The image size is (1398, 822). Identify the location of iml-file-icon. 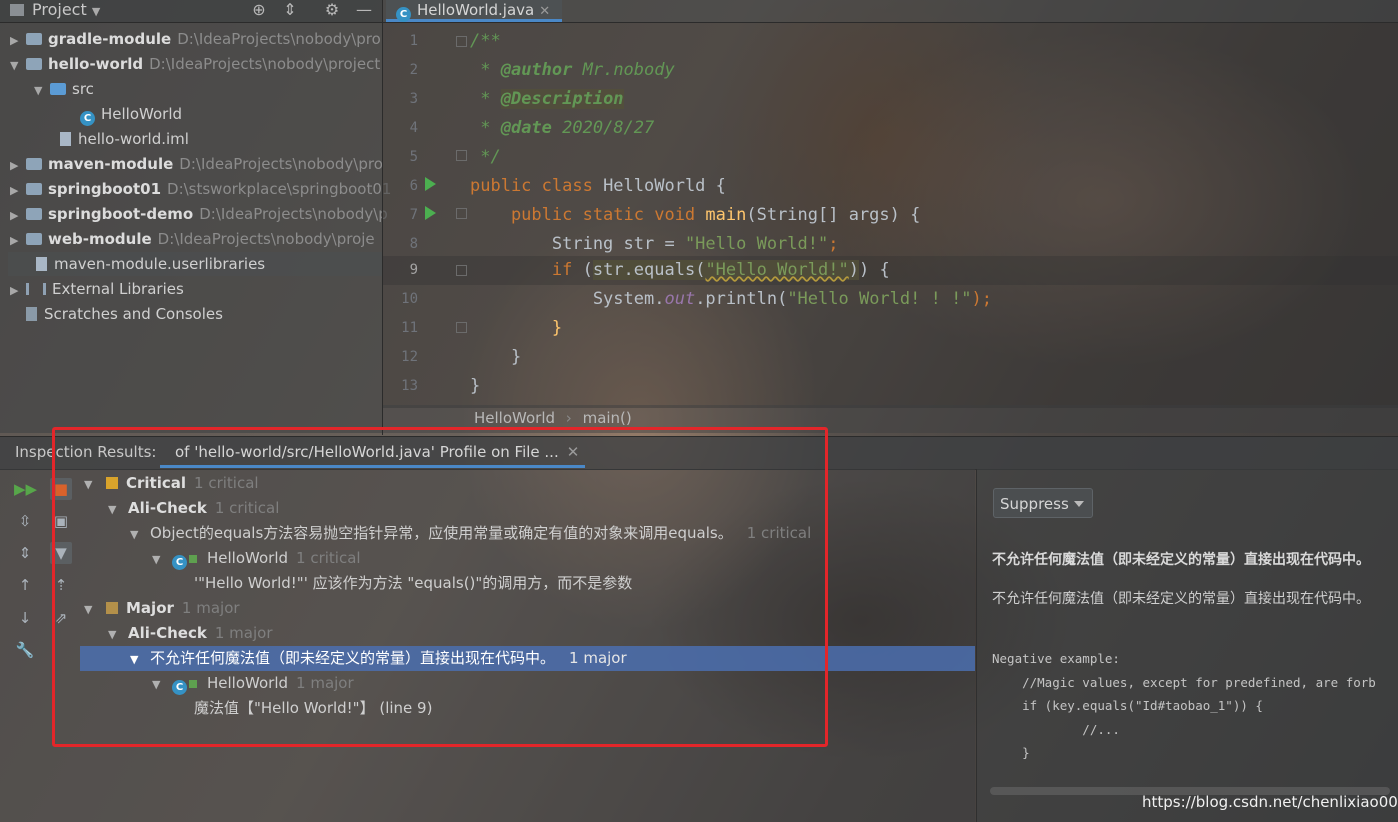
(65, 139).